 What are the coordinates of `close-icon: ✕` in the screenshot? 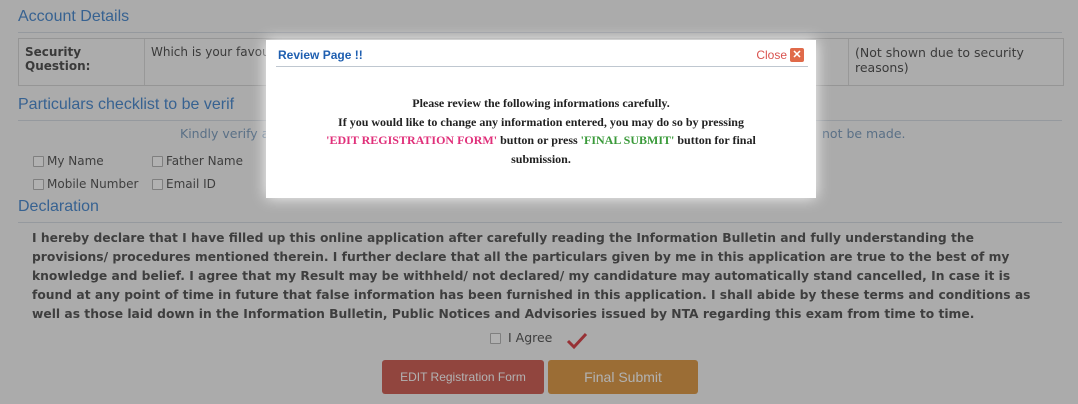 It's located at (797, 55).